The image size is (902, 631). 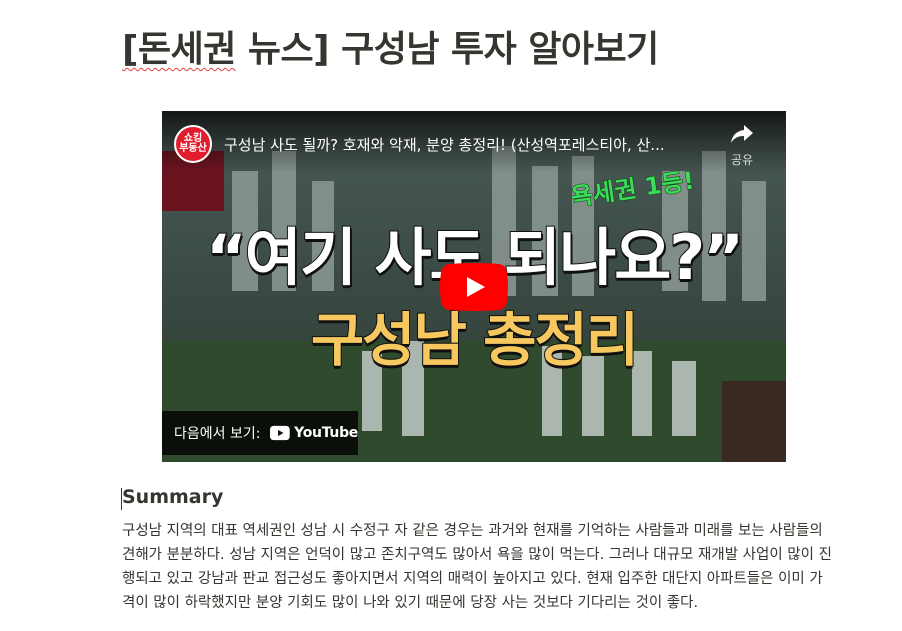 I want to click on channel-avatar-text: 쇼킹 부동산, so click(x=193, y=143).